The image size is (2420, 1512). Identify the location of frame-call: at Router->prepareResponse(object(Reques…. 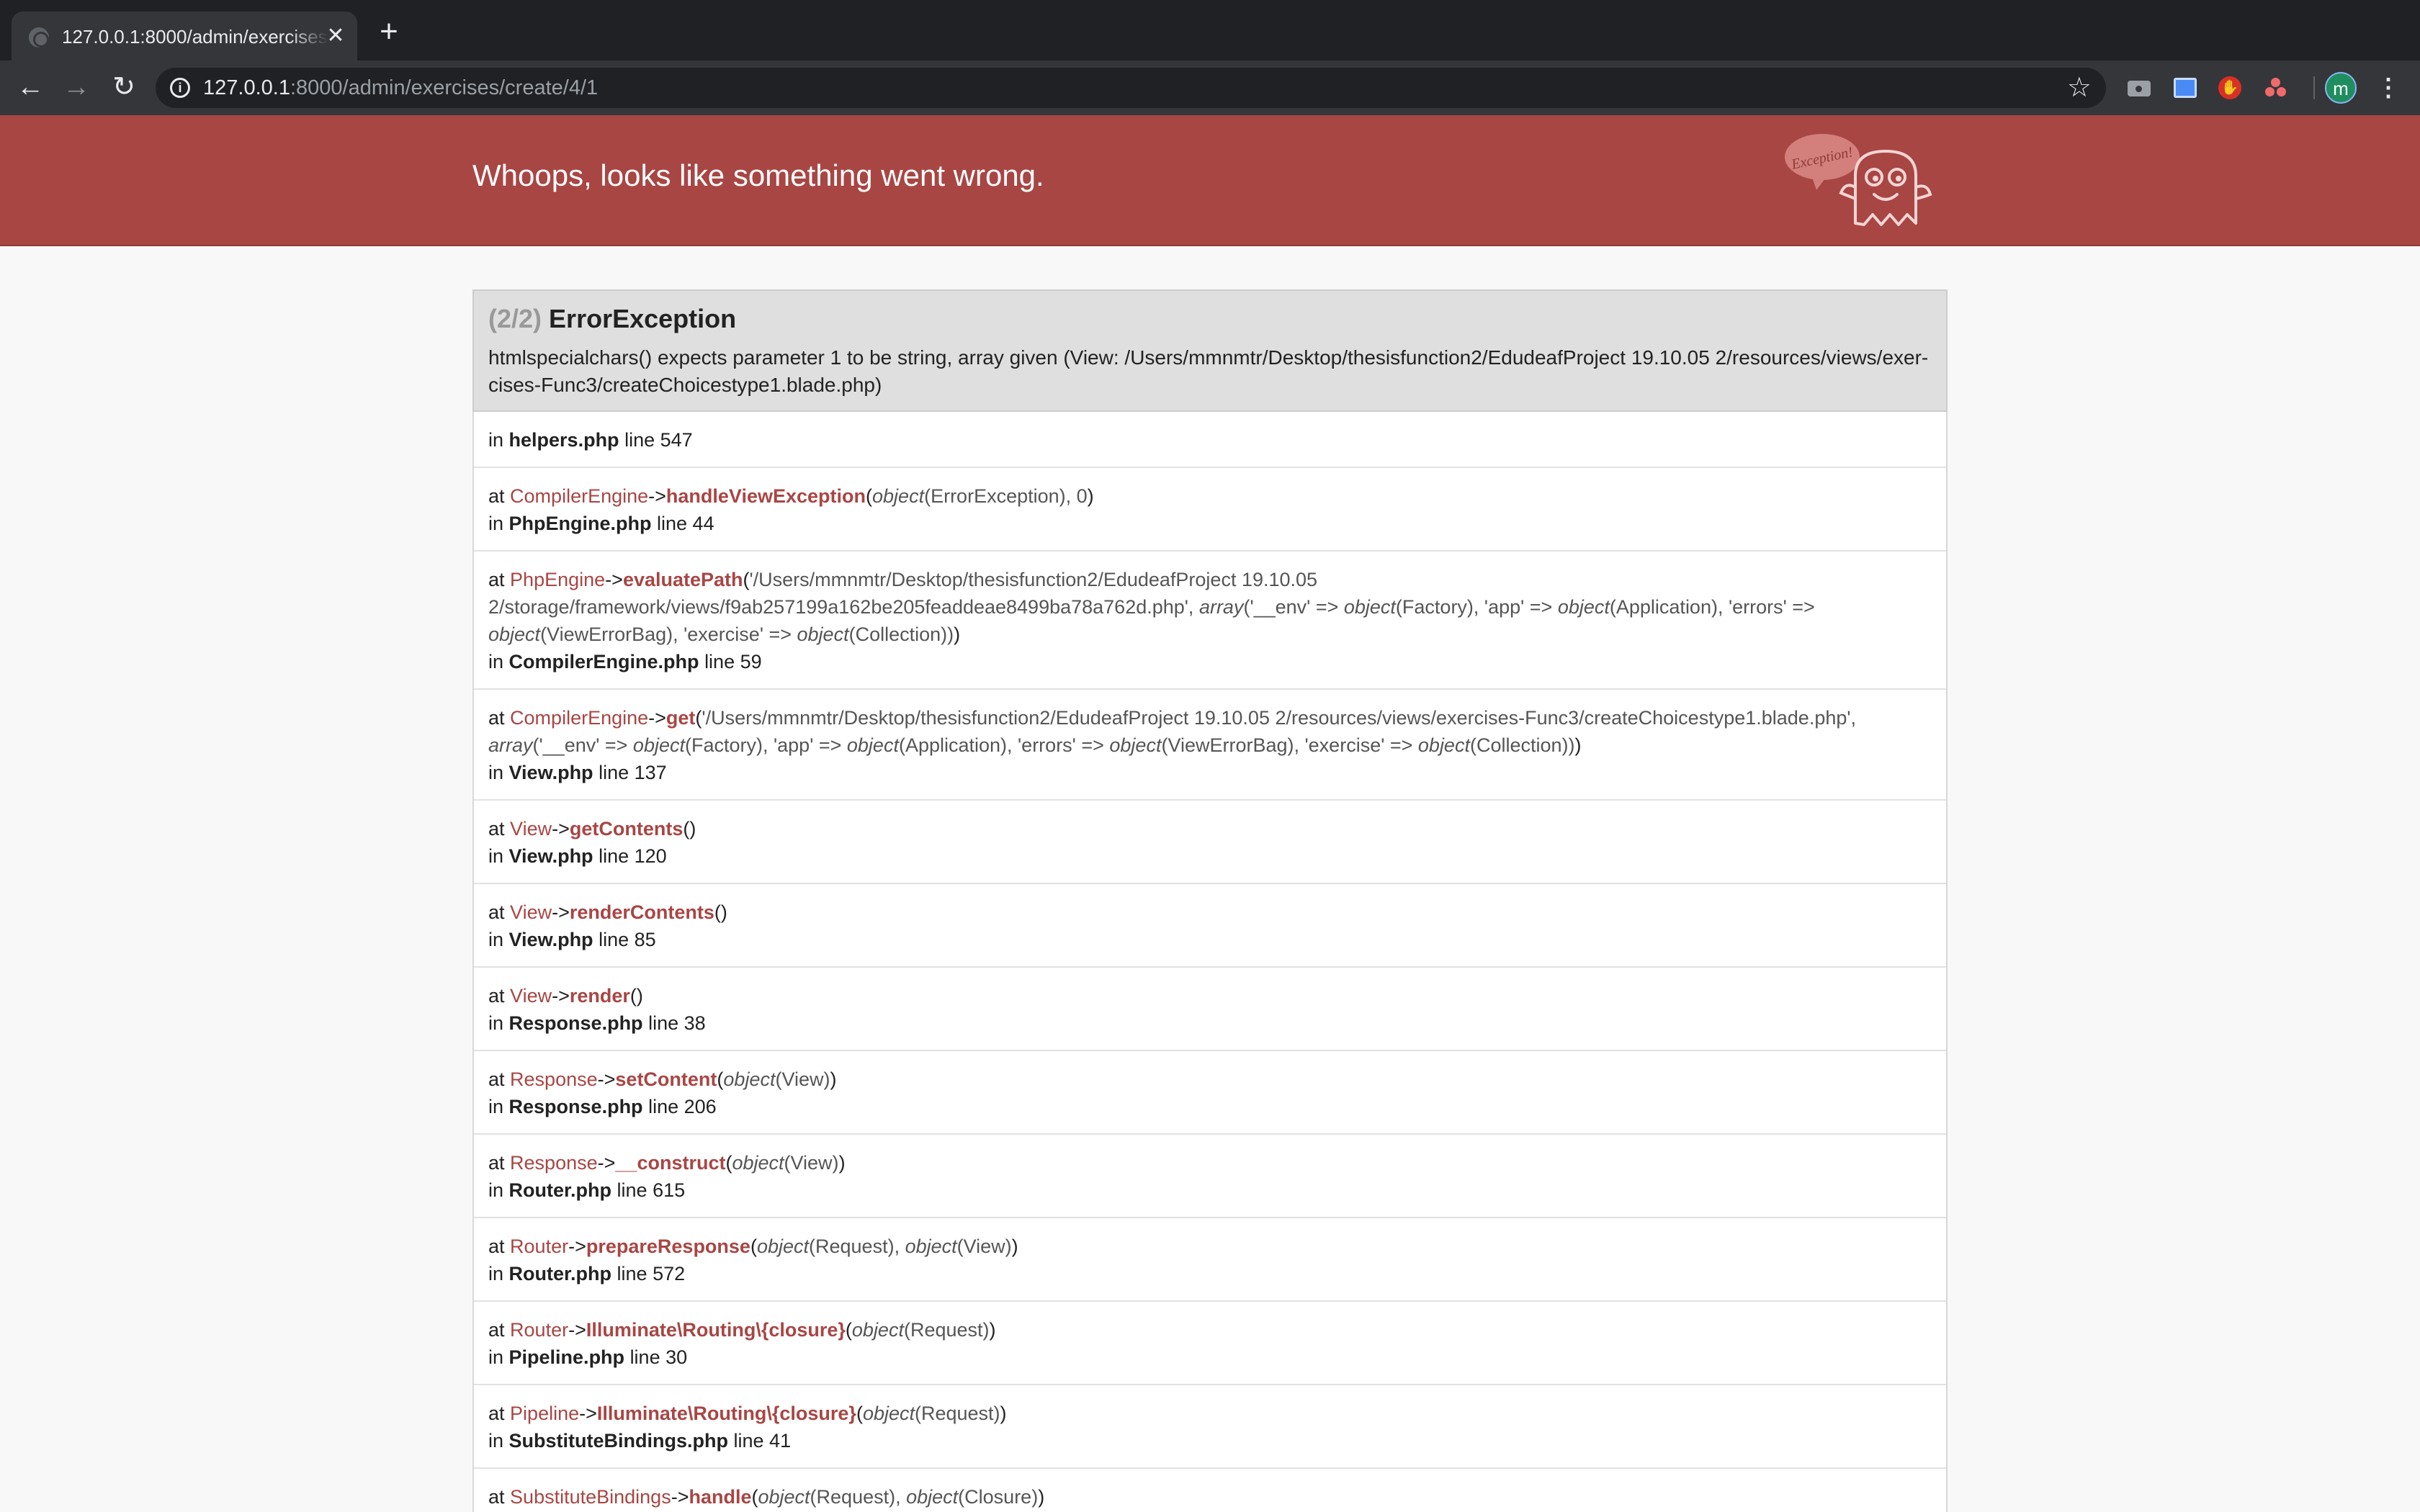
(1210, 1246).